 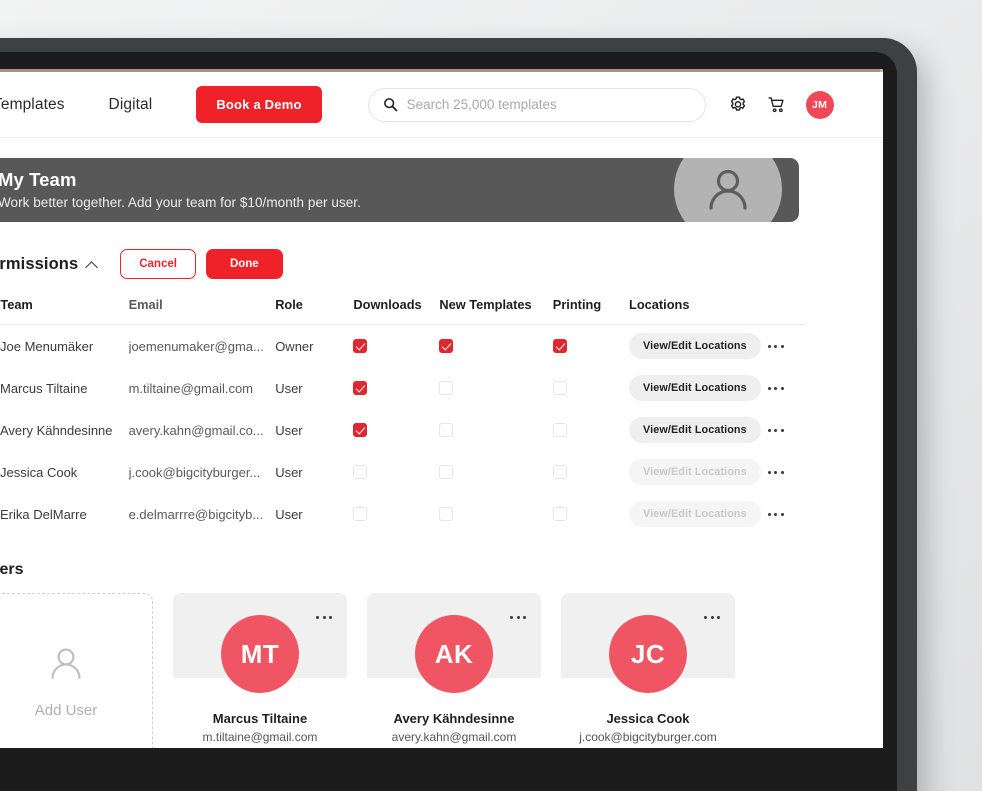 What do you see at coordinates (777, 105) in the screenshot?
I see `cart-icon` at bounding box center [777, 105].